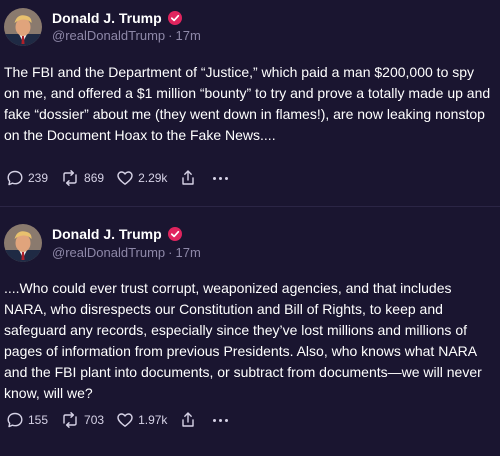  I want to click on retruth-count: 869, so click(94, 178).